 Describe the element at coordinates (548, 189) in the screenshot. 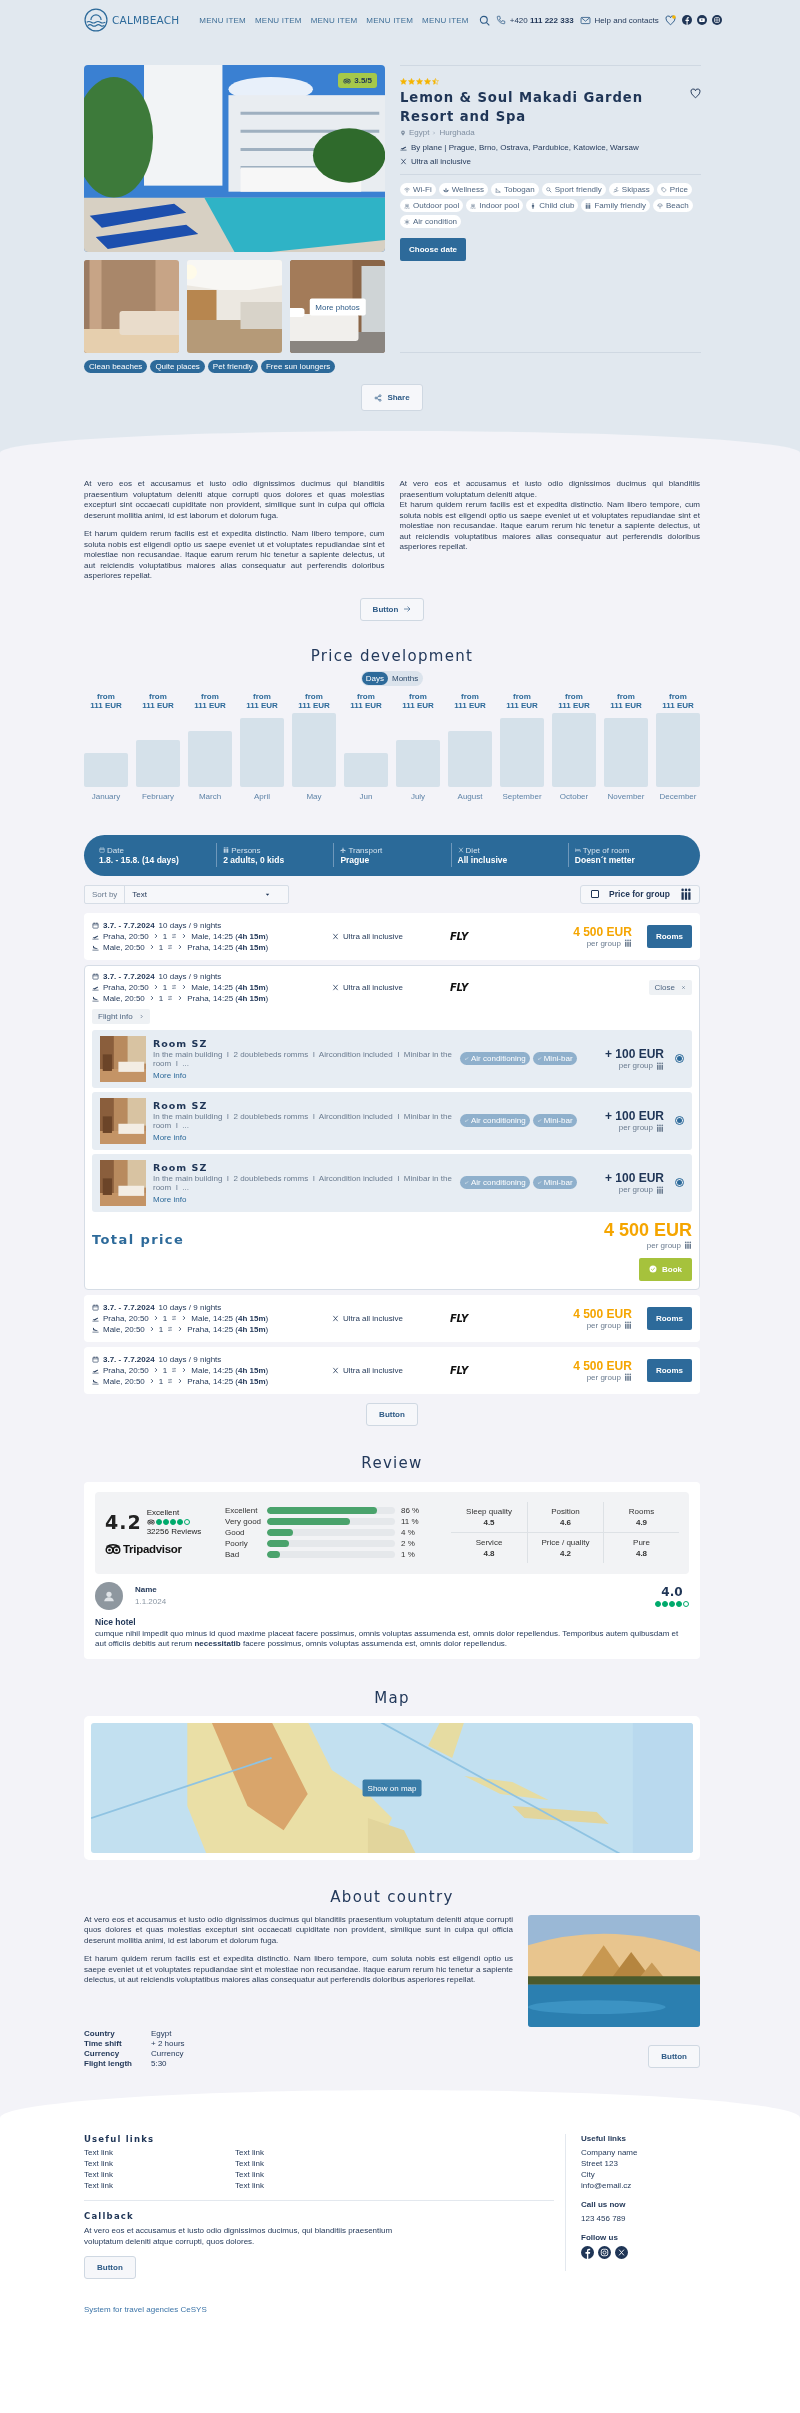

I see `racket-icon` at that location.